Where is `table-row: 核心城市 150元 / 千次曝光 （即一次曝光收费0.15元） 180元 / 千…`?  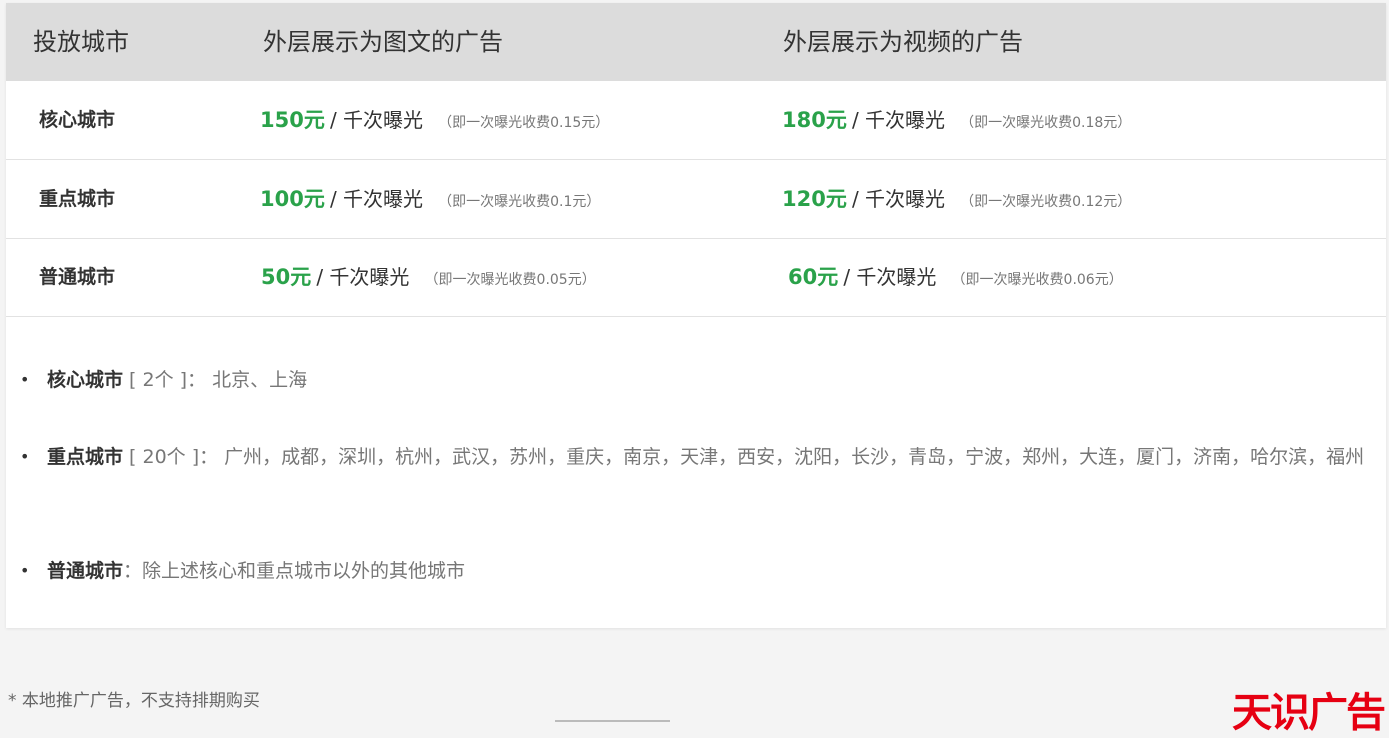 table-row: 核心城市 150元 / 千次曝光 （即一次曝光收费0.15元） 180元 / 千… is located at coordinates (696, 120).